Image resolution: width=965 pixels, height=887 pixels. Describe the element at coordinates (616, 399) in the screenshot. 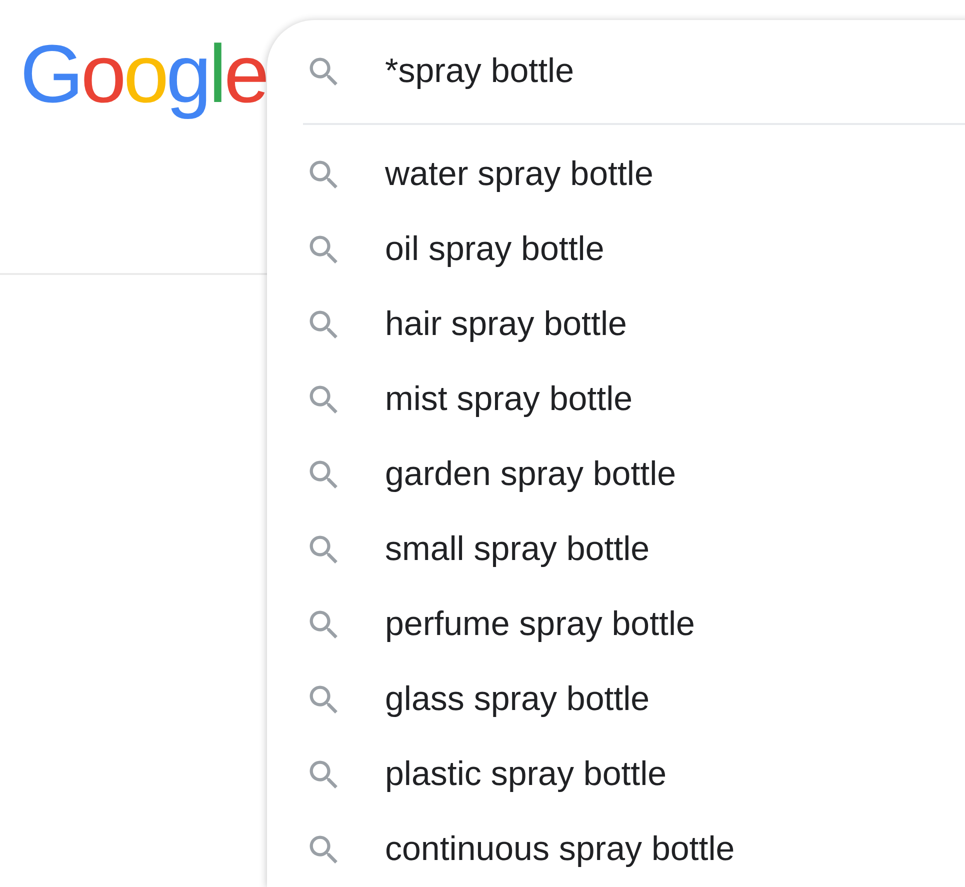

I see `suggestion-item: mist spray bottle` at that location.